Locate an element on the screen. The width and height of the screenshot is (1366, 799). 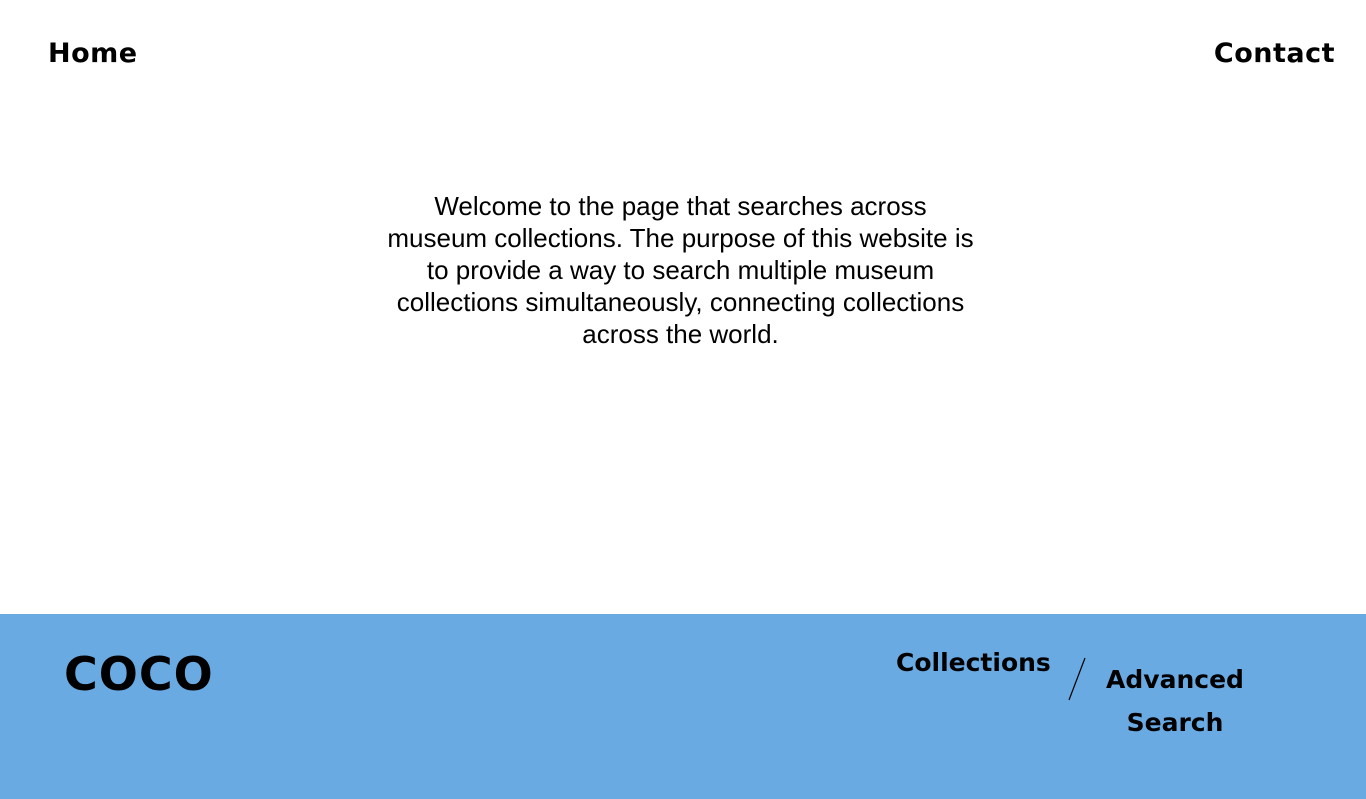
collections-link: Collections is located at coordinates (973, 663).